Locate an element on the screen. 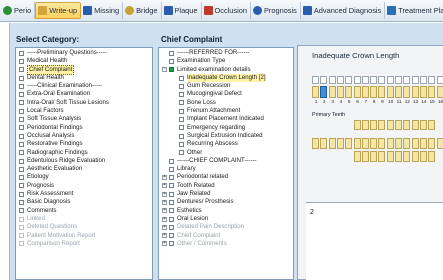 This screenshot has height=280, width=443. note-box: 2 is located at coordinates (374, 241).